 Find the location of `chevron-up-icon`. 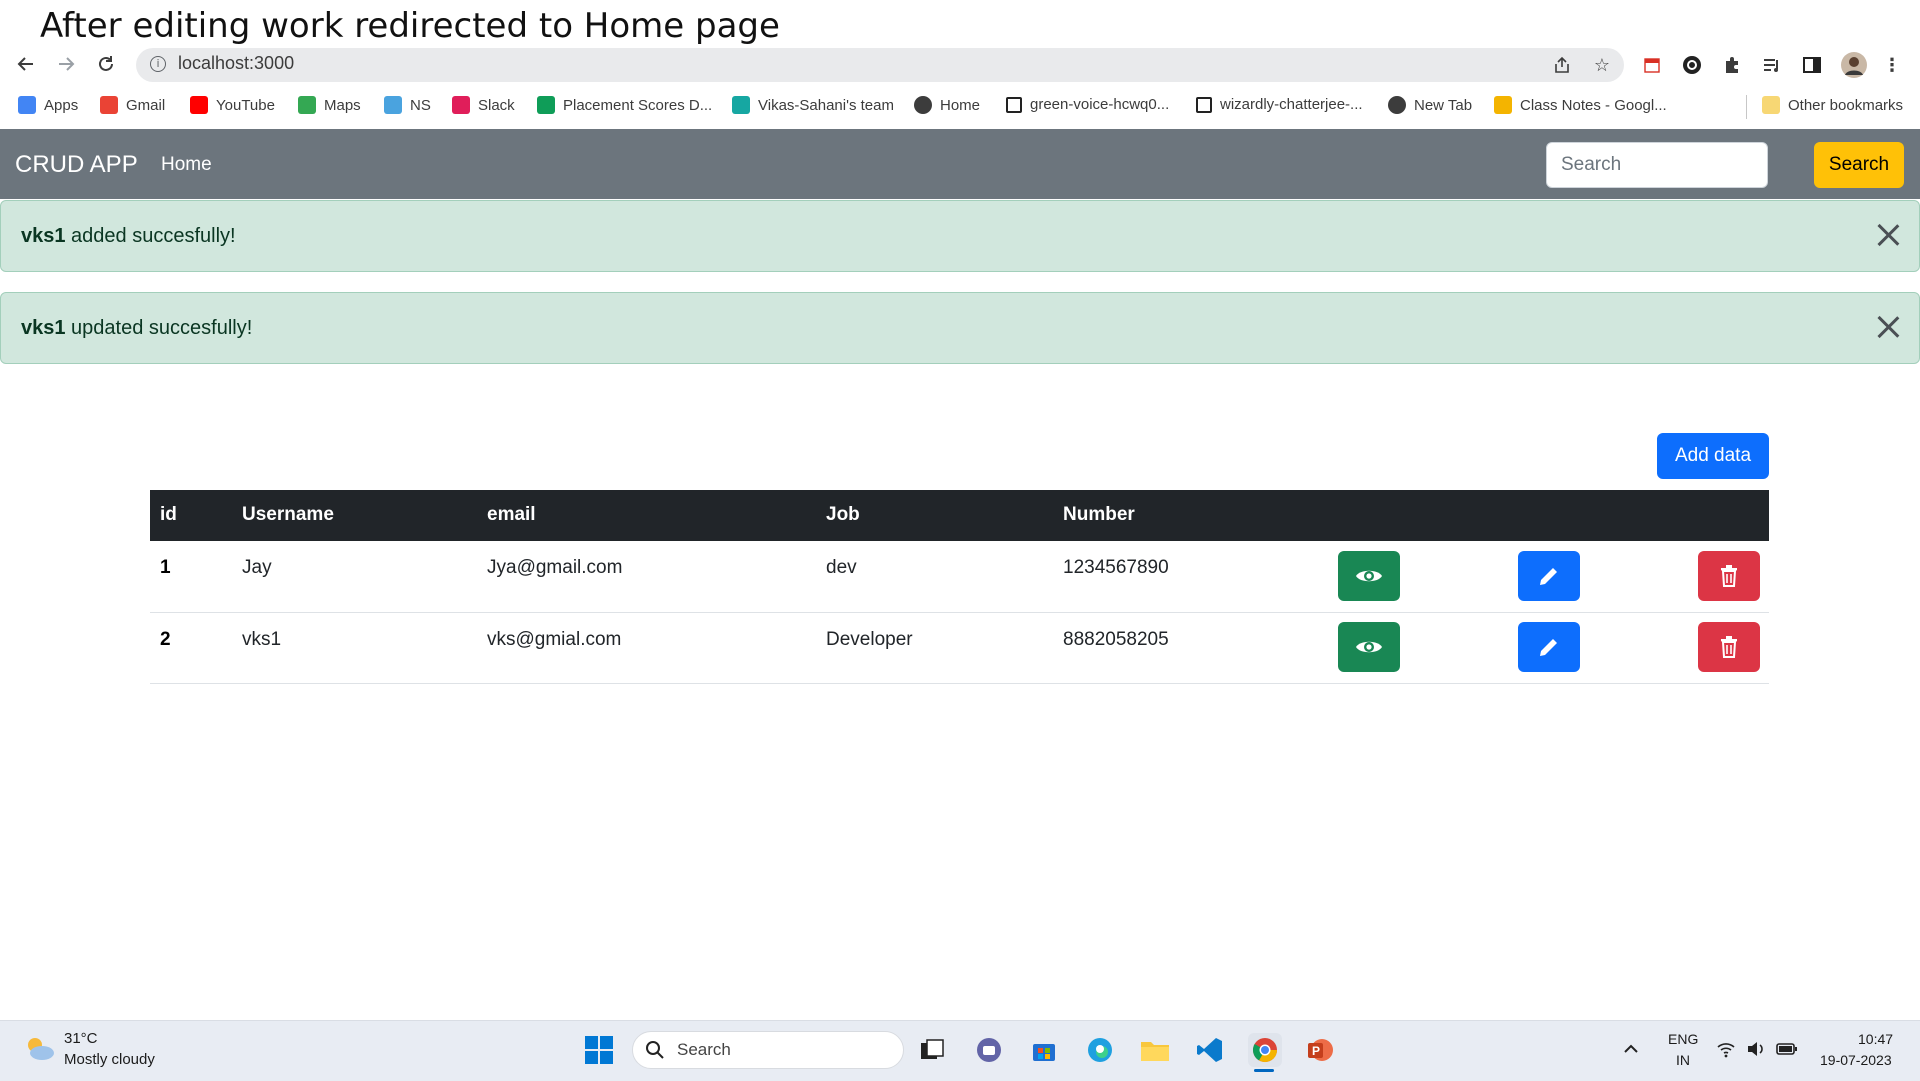

chevron-up-icon is located at coordinates (1631, 1049).